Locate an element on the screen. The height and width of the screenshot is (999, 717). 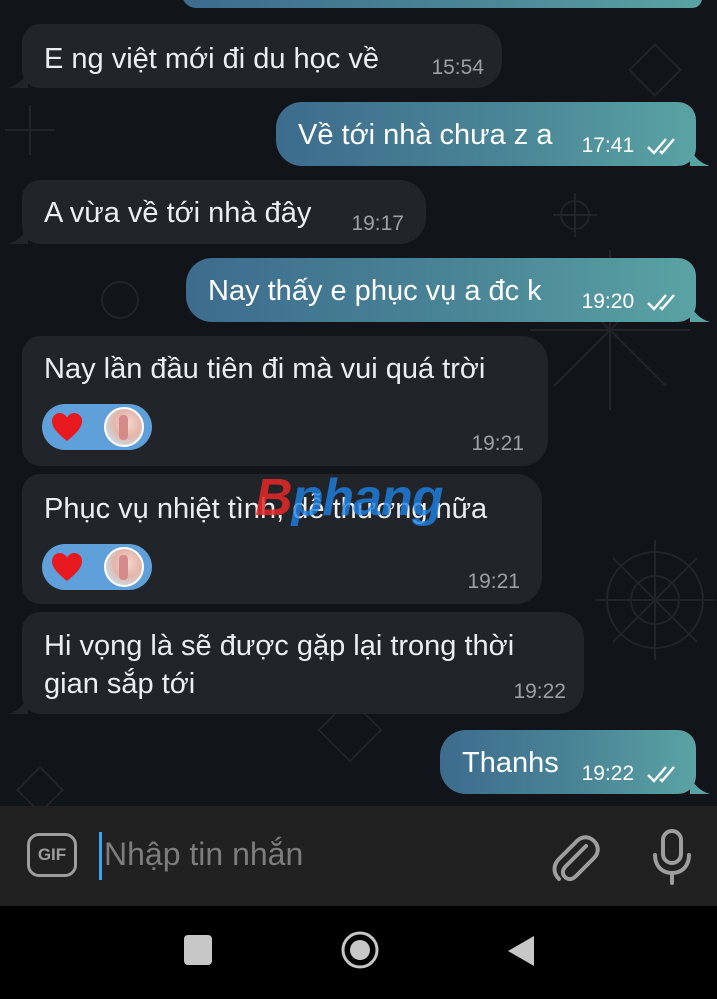
message-text: E ng việt mới đi du học về is located at coordinates (211, 59).